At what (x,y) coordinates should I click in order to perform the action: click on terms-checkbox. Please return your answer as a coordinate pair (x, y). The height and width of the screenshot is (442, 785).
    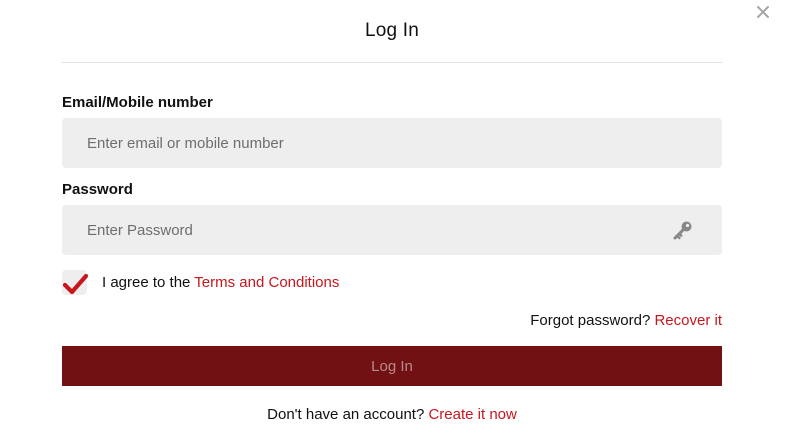
    Looking at the image, I should click on (75, 282).